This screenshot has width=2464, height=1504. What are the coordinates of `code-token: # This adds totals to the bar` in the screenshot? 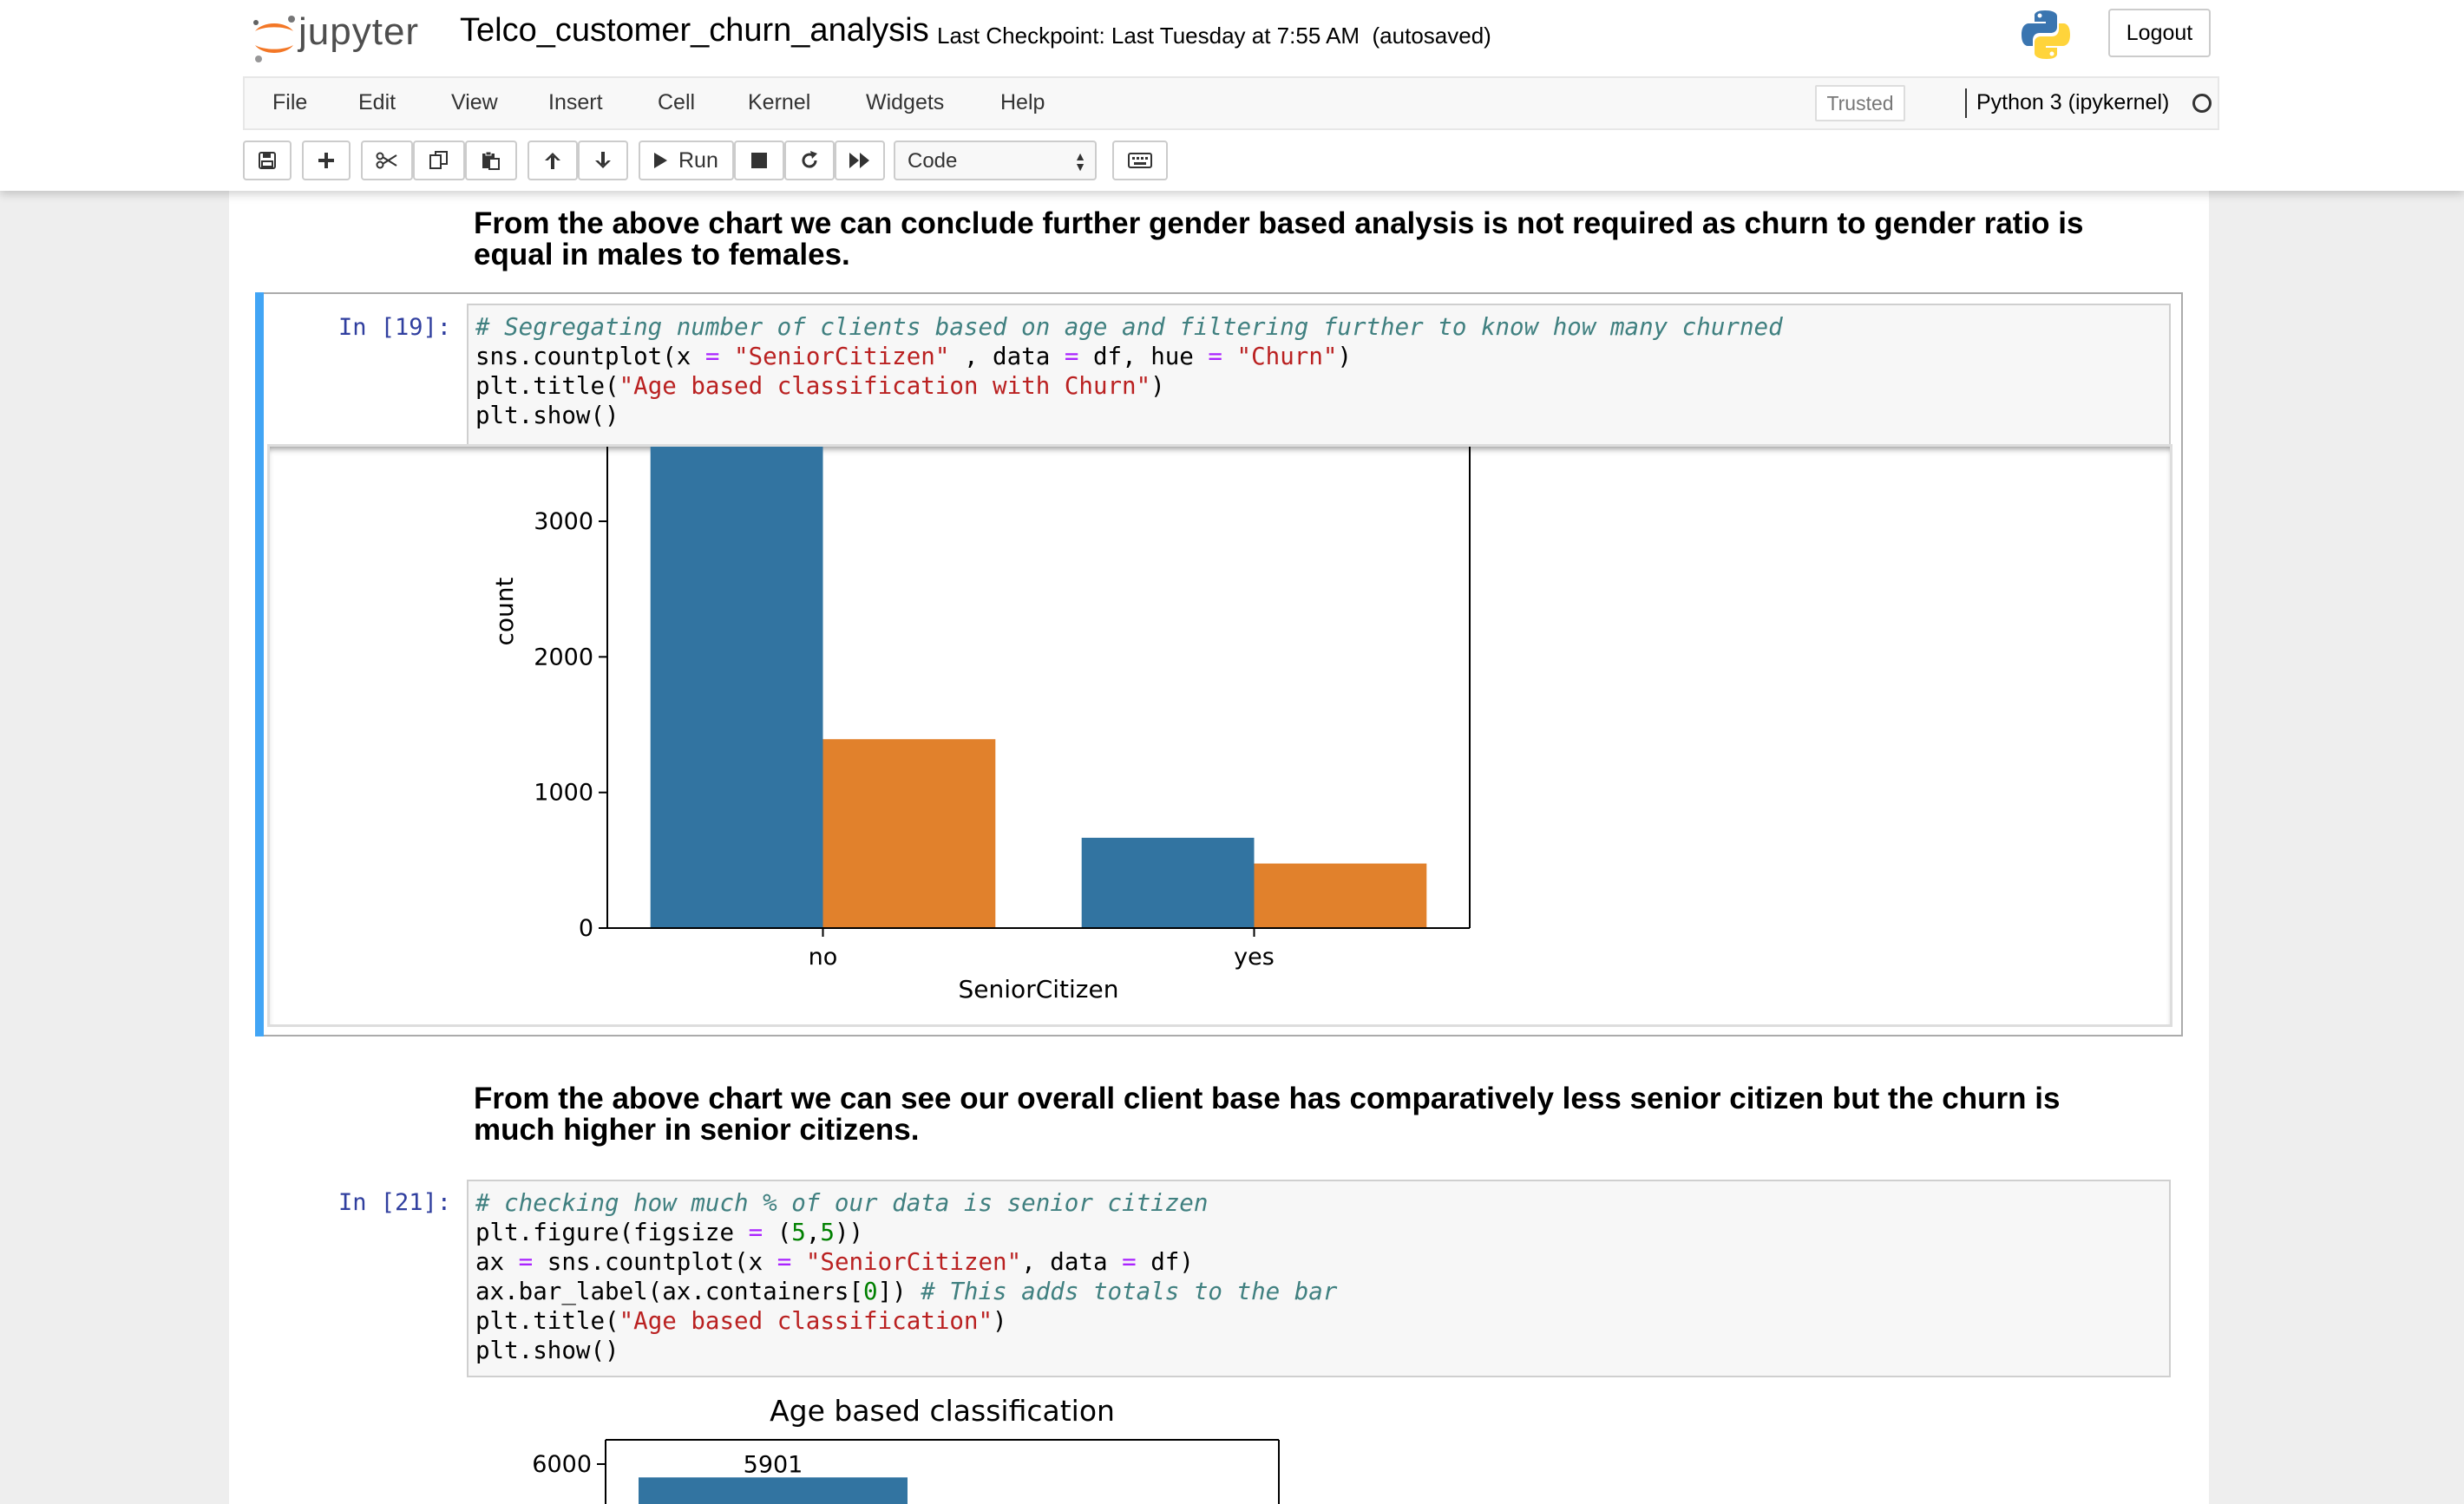 It's located at (1129, 1291).